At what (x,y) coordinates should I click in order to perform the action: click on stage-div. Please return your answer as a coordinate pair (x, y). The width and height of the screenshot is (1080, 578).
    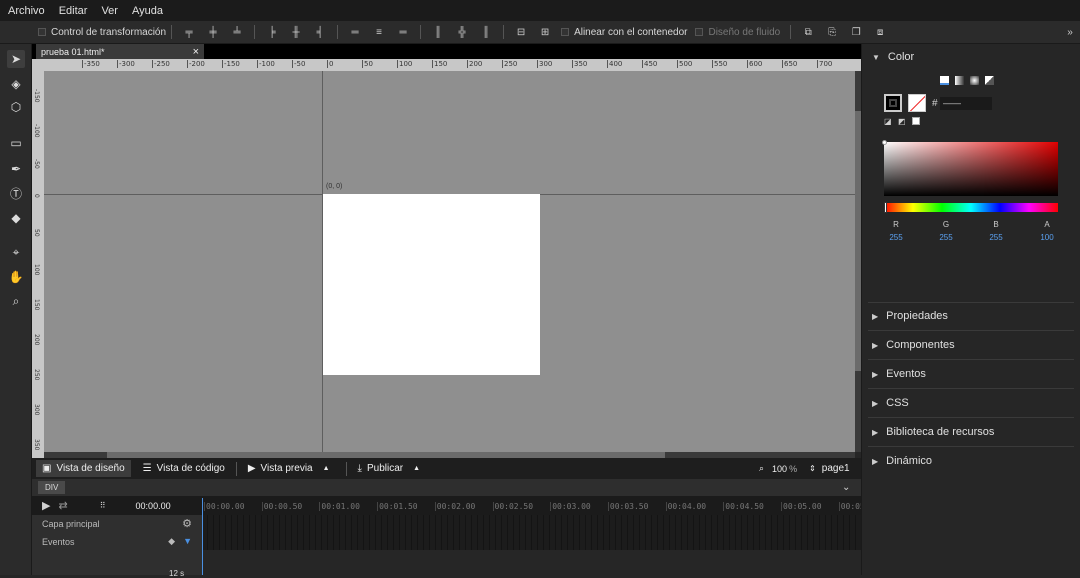
    Looking at the image, I should click on (431, 284).